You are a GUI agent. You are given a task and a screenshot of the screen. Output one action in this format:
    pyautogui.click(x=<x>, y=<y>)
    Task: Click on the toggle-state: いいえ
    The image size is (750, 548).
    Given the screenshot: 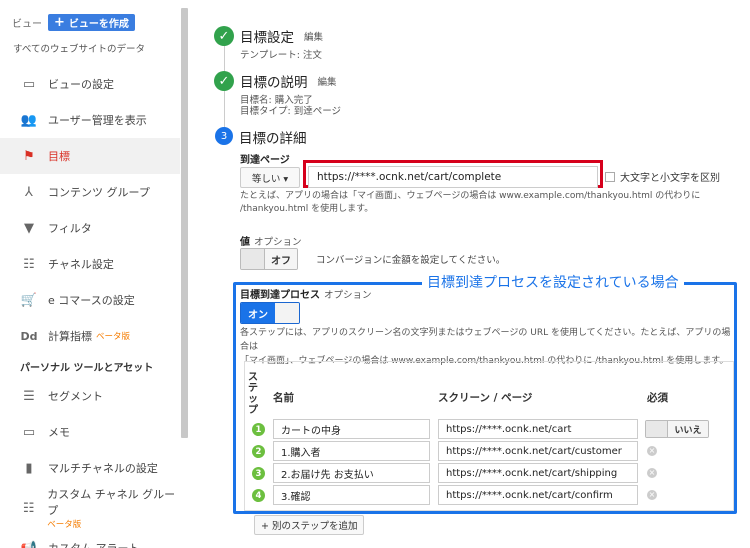 What is the action you would take?
    pyautogui.click(x=688, y=429)
    